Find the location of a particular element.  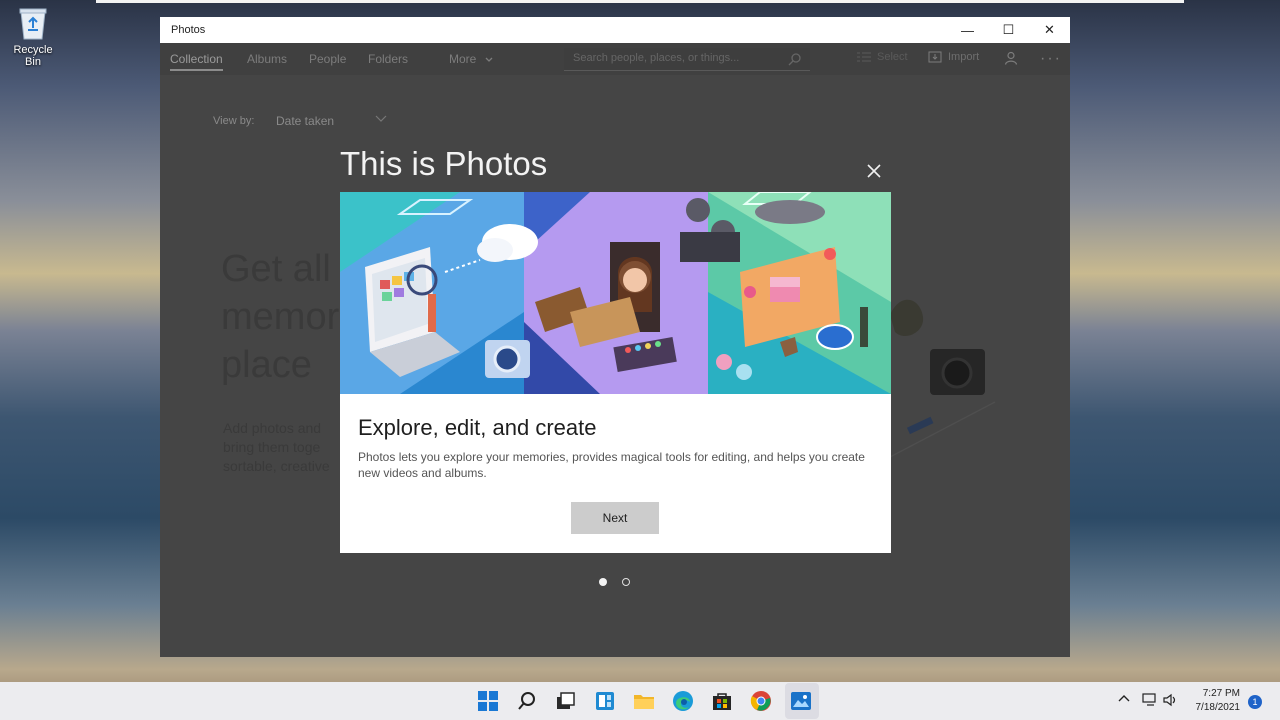

ellipsis-icon: ··· is located at coordinates (1051, 58).